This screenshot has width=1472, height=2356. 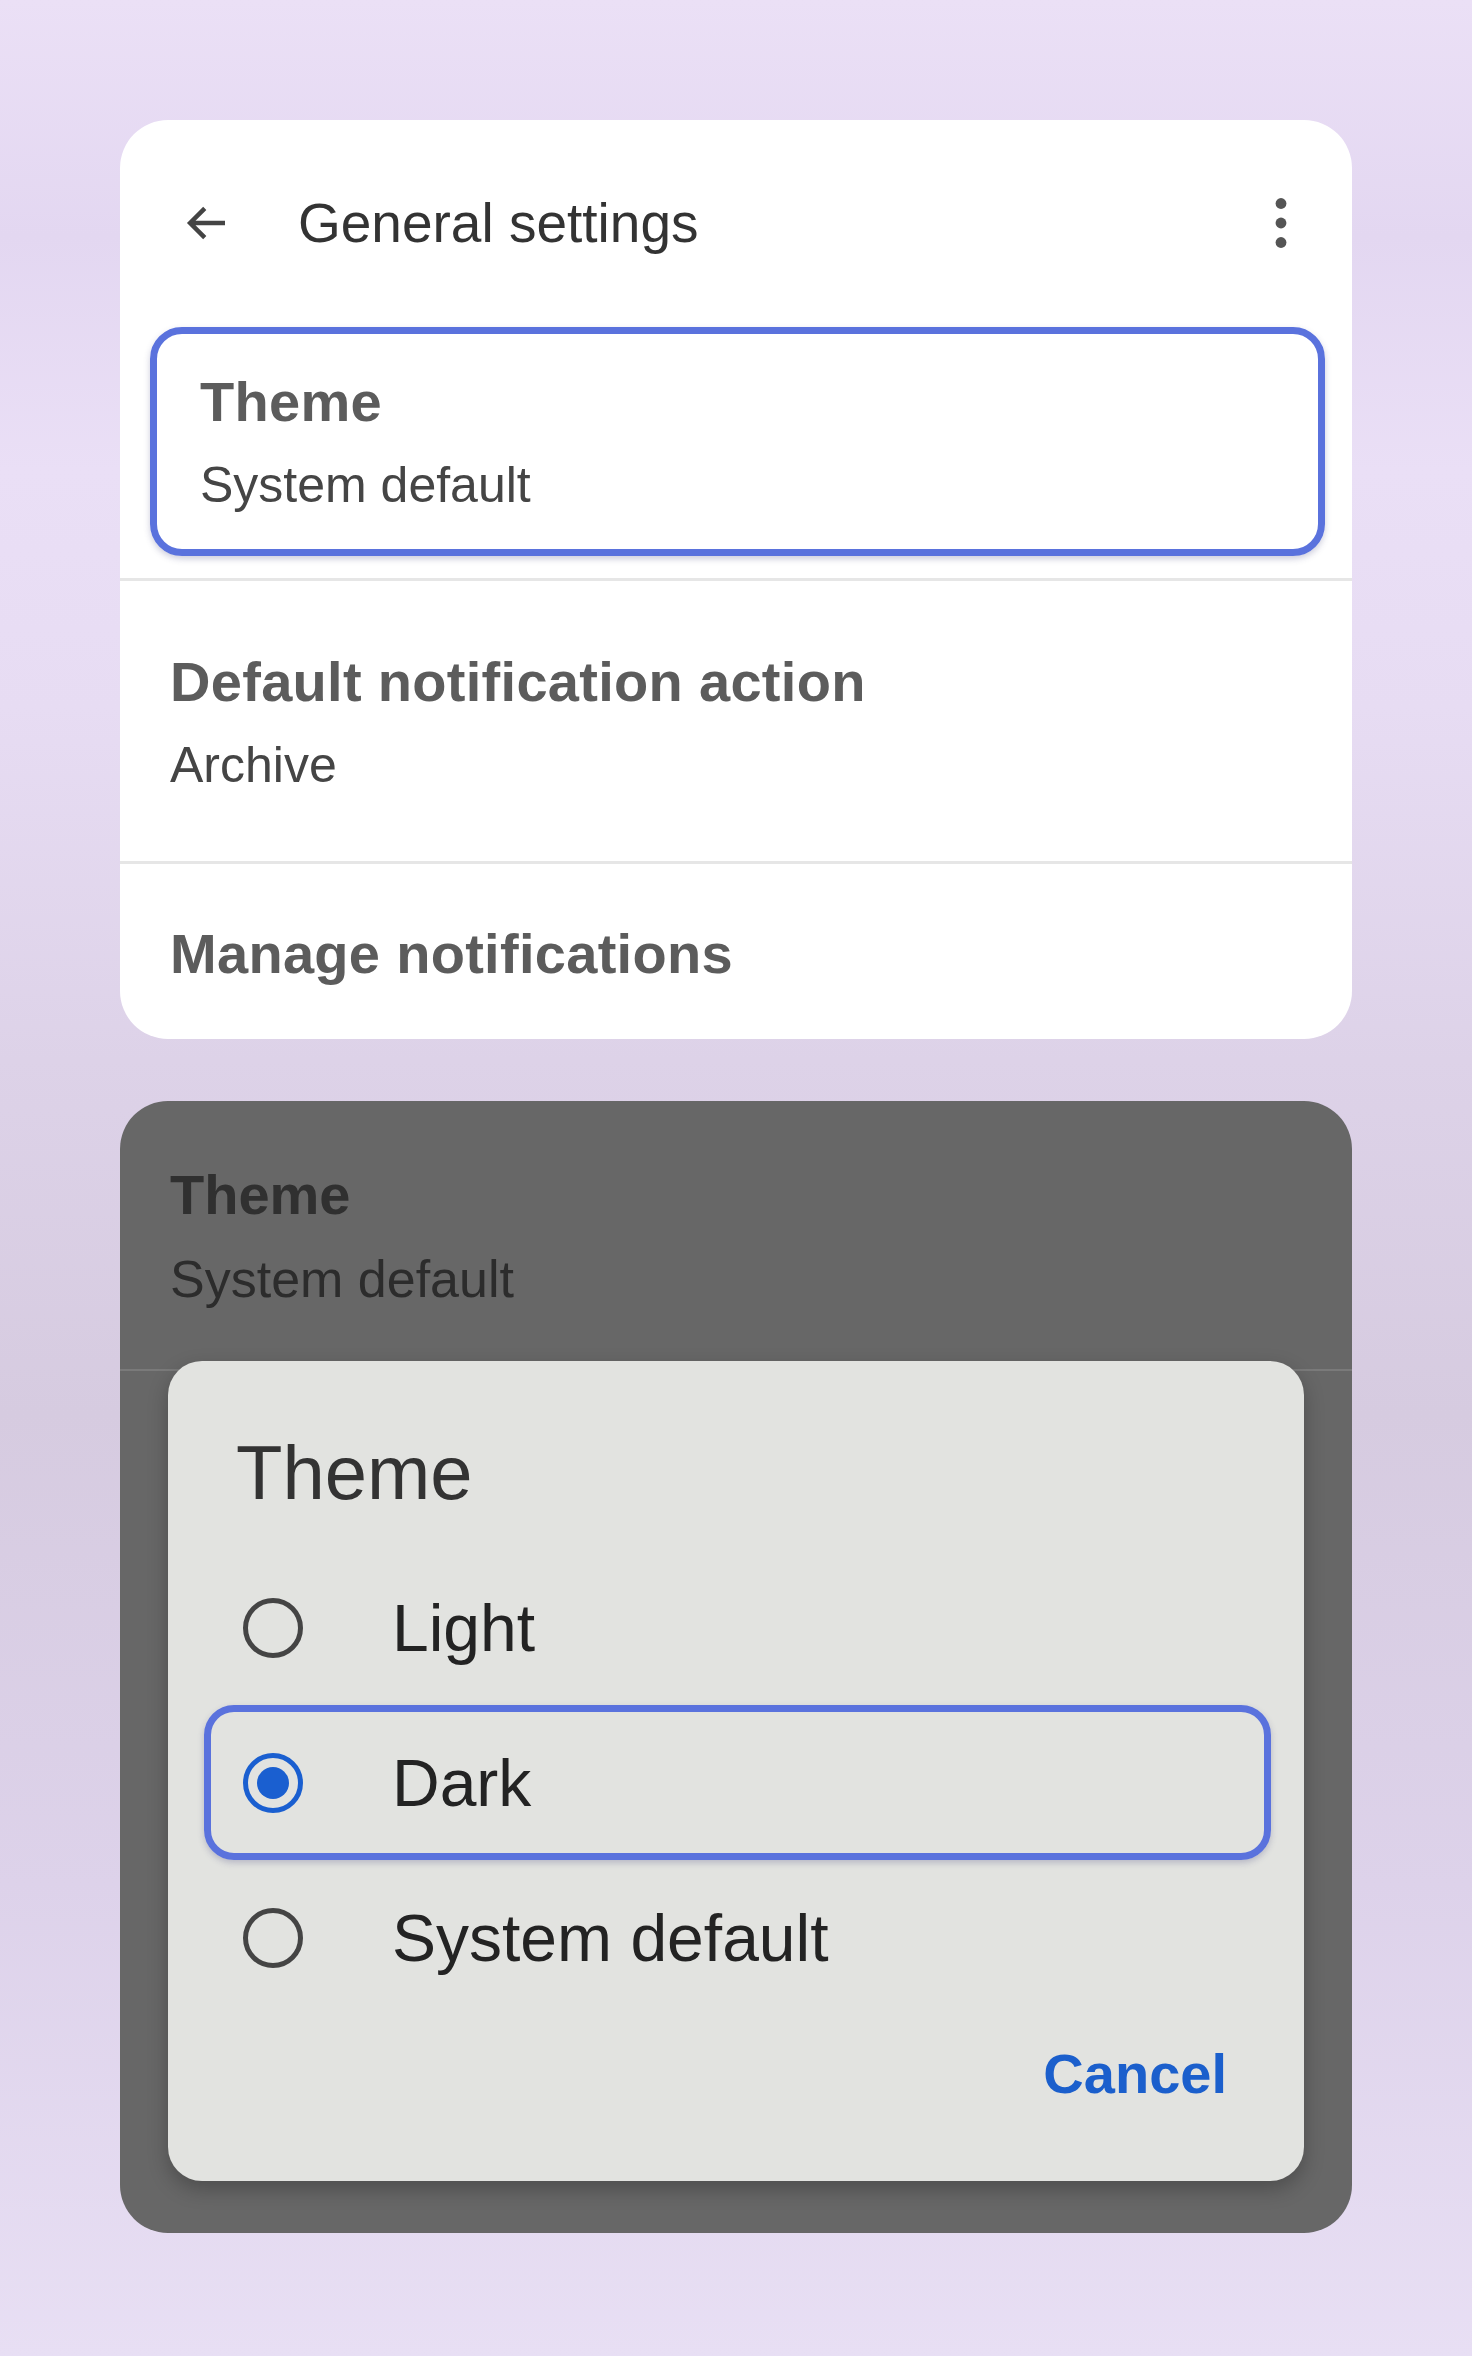 I want to click on setting-item: Theme System default, so click(x=737, y=441).